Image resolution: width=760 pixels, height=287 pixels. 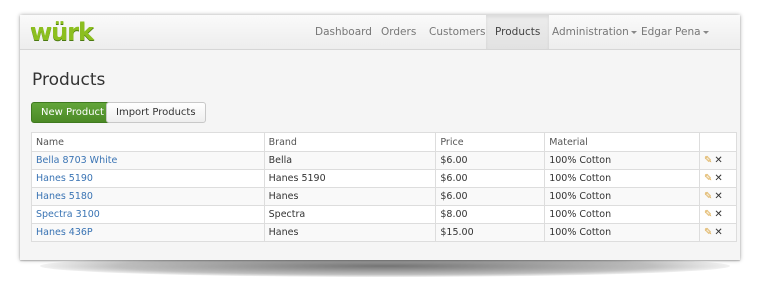 I want to click on column-header-material: Material, so click(x=622, y=142).